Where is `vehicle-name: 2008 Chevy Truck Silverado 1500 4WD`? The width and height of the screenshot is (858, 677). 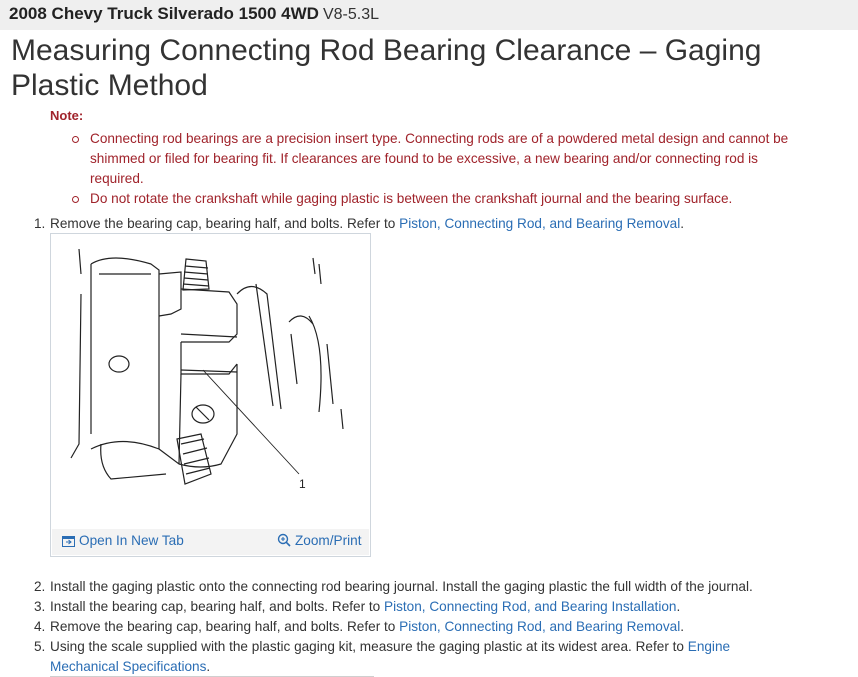 vehicle-name: 2008 Chevy Truck Silverado 1500 4WD is located at coordinates (164, 13).